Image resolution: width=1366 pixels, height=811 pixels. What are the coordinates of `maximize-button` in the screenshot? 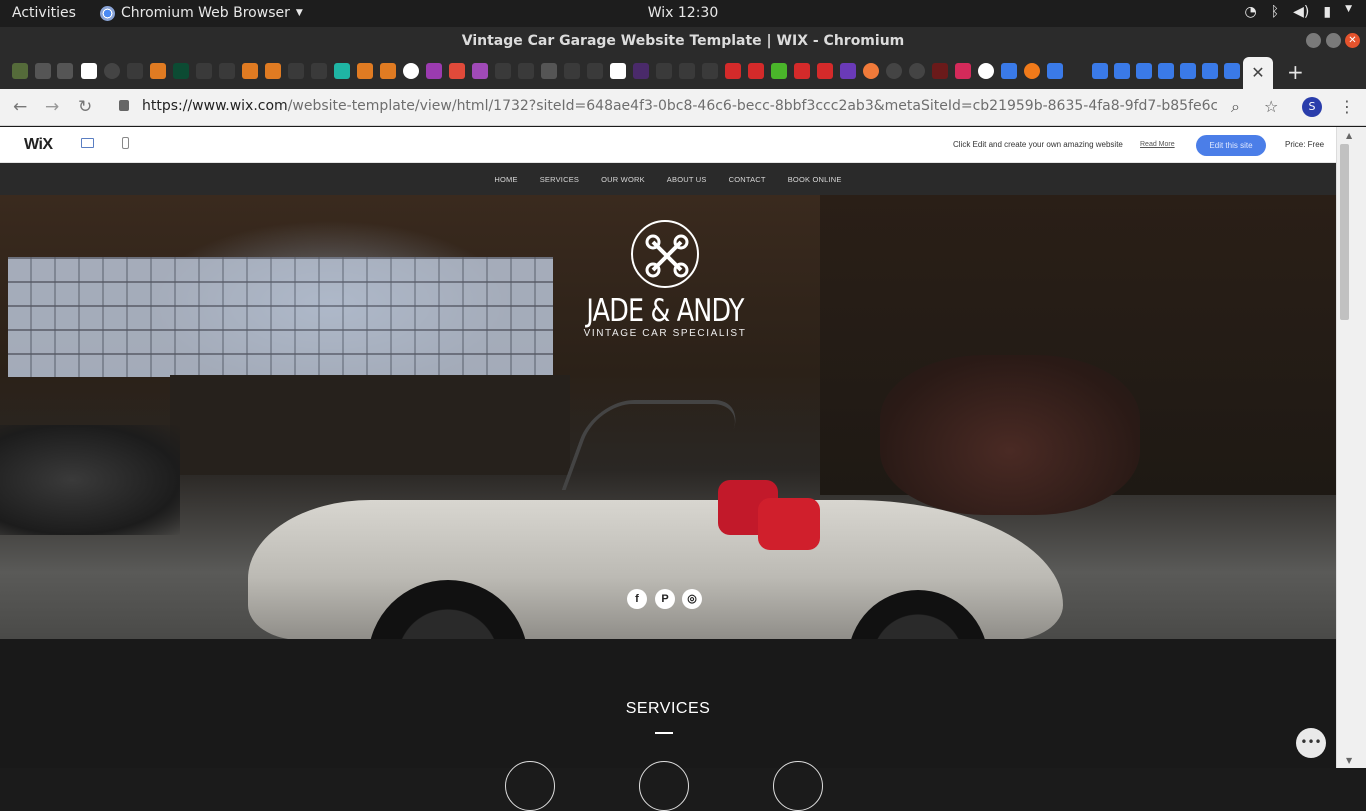 It's located at (1333, 40).